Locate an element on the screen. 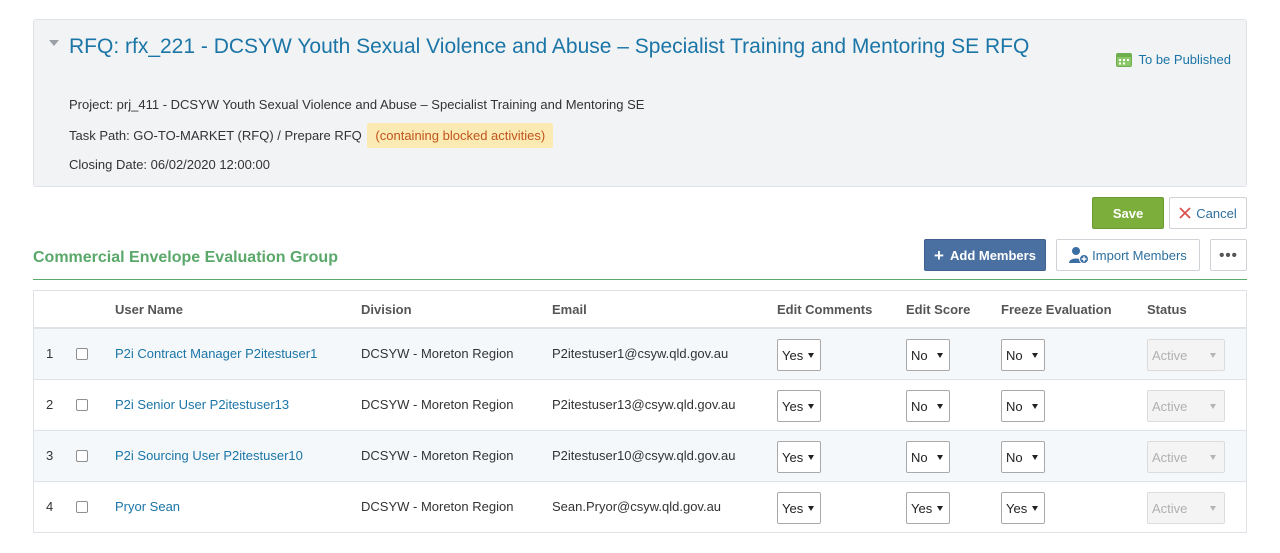 This screenshot has width=1280, height=553. add-members-button: + Add Members is located at coordinates (985, 255).